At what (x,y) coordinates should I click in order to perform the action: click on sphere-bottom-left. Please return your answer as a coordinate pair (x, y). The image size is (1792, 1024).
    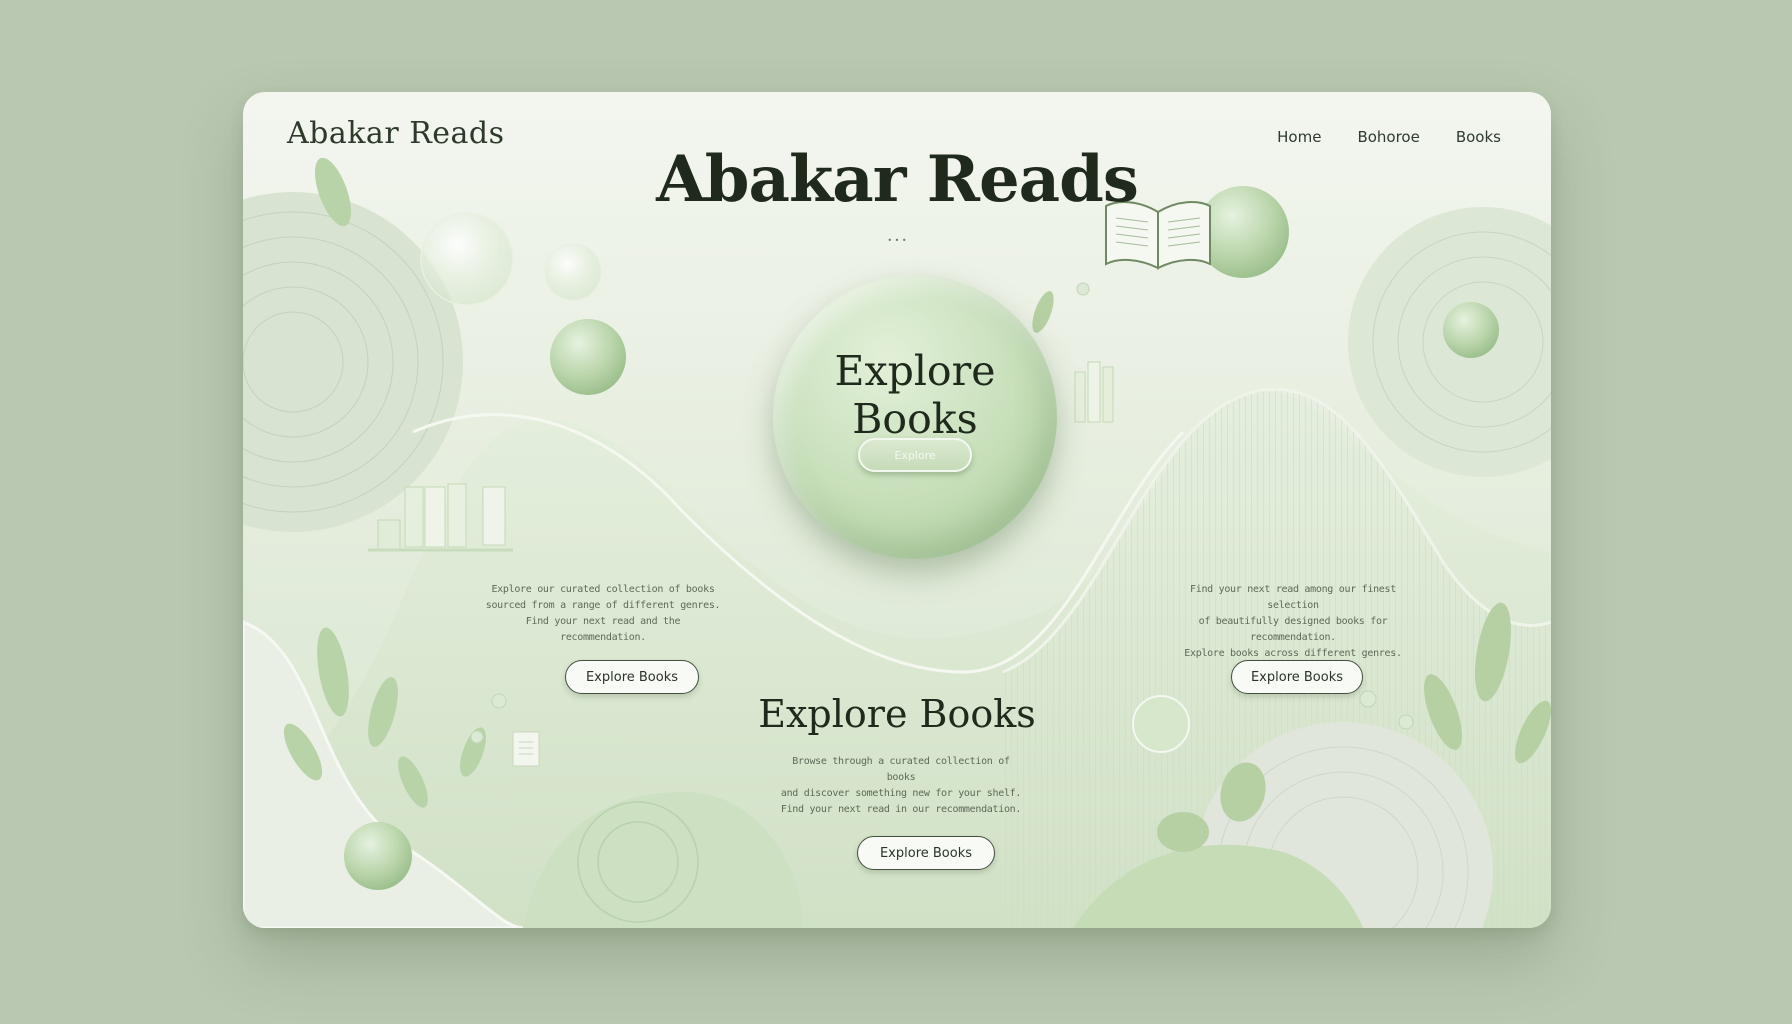
    Looking at the image, I should click on (378, 856).